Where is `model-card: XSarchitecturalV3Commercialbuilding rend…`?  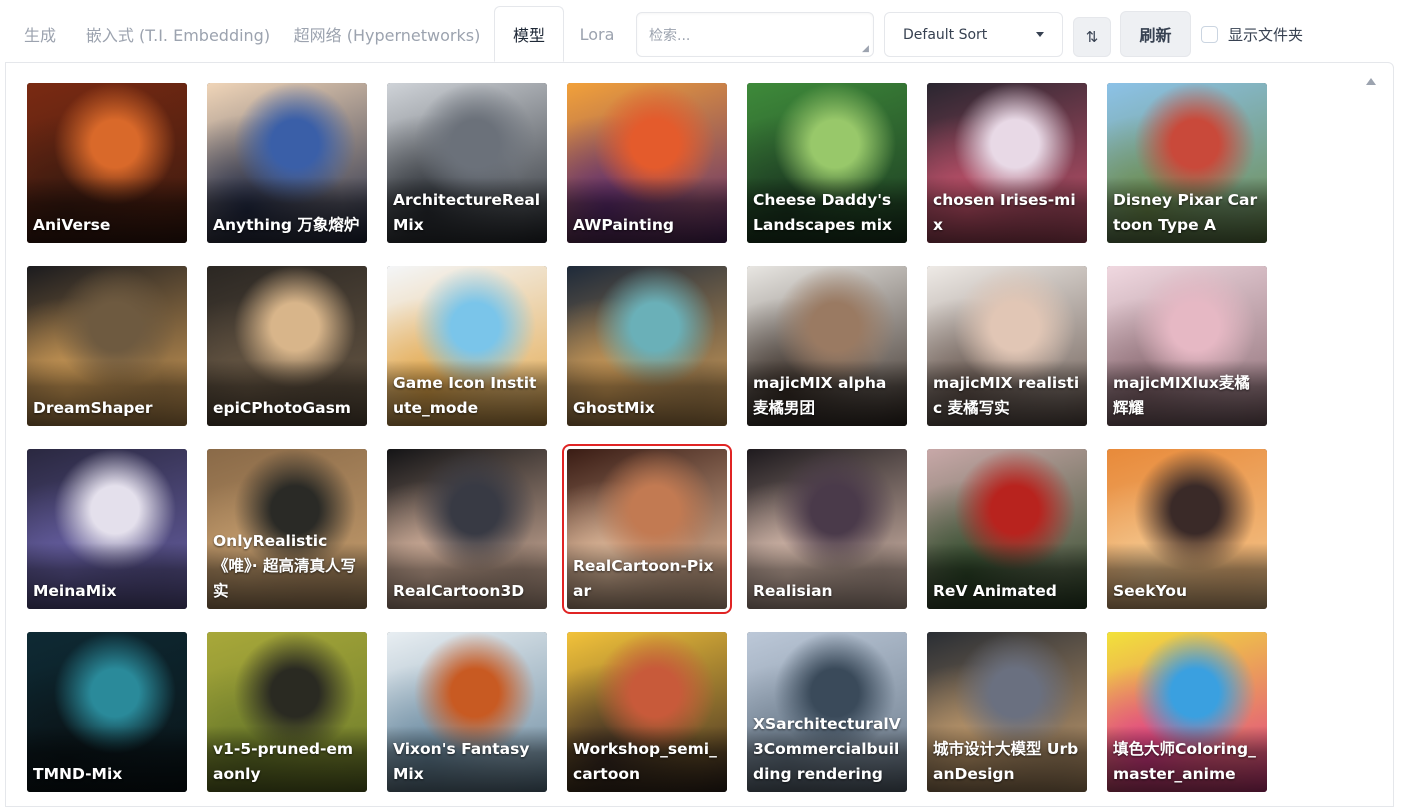 model-card: XSarchitecturalV3Commercialbuilding rend… is located at coordinates (827, 712).